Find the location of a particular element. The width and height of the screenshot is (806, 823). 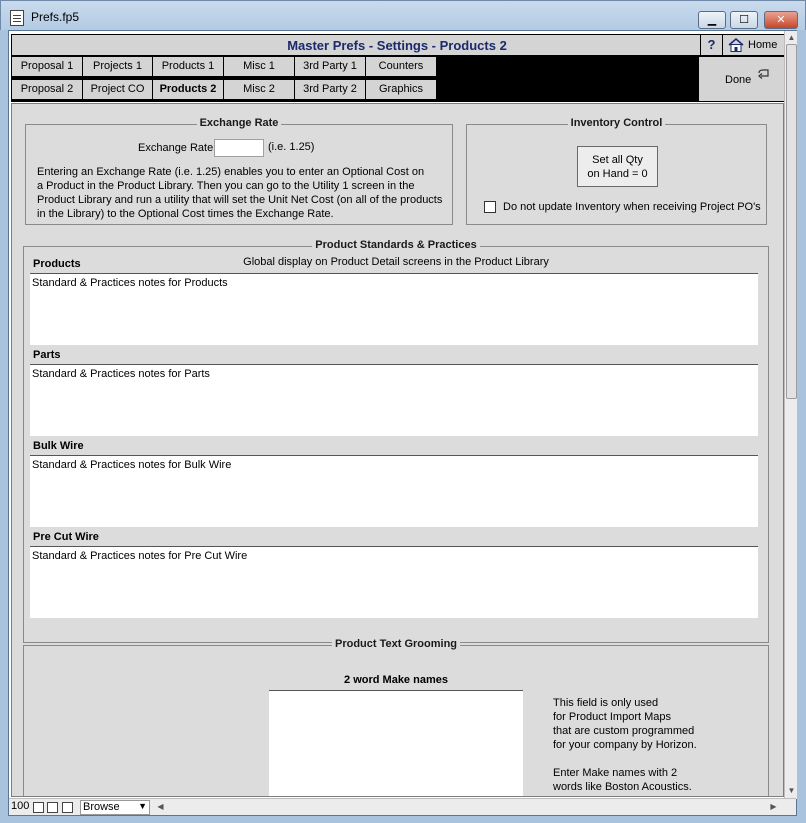

page-title: Master Prefs - Settings - Products 2 is located at coordinates (397, 45).